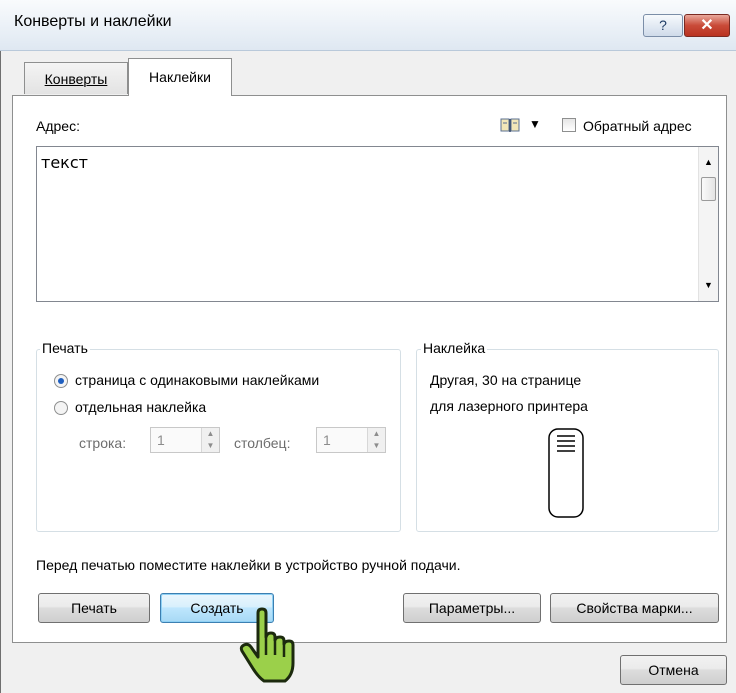 Image resolution: width=736 pixels, height=693 pixels. What do you see at coordinates (61, 381) in the screenshot?
I see `radio-full-page` at bounding box center [61, 381].